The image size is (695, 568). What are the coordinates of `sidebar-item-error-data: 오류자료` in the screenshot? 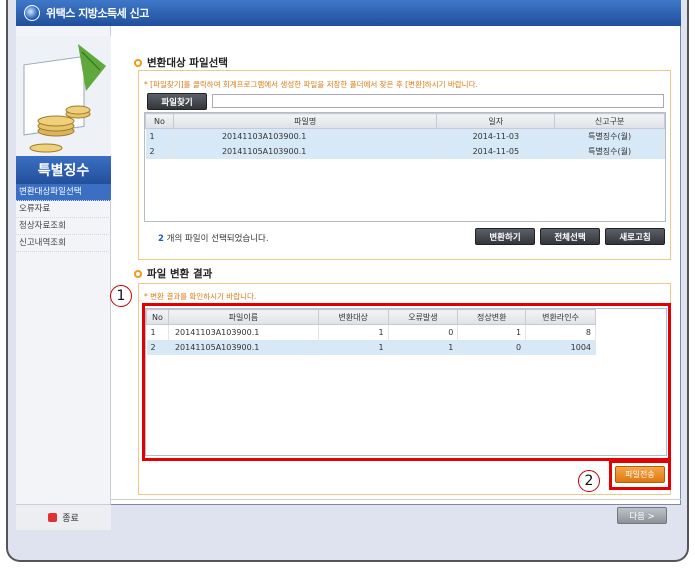 It's located at (63, 209).